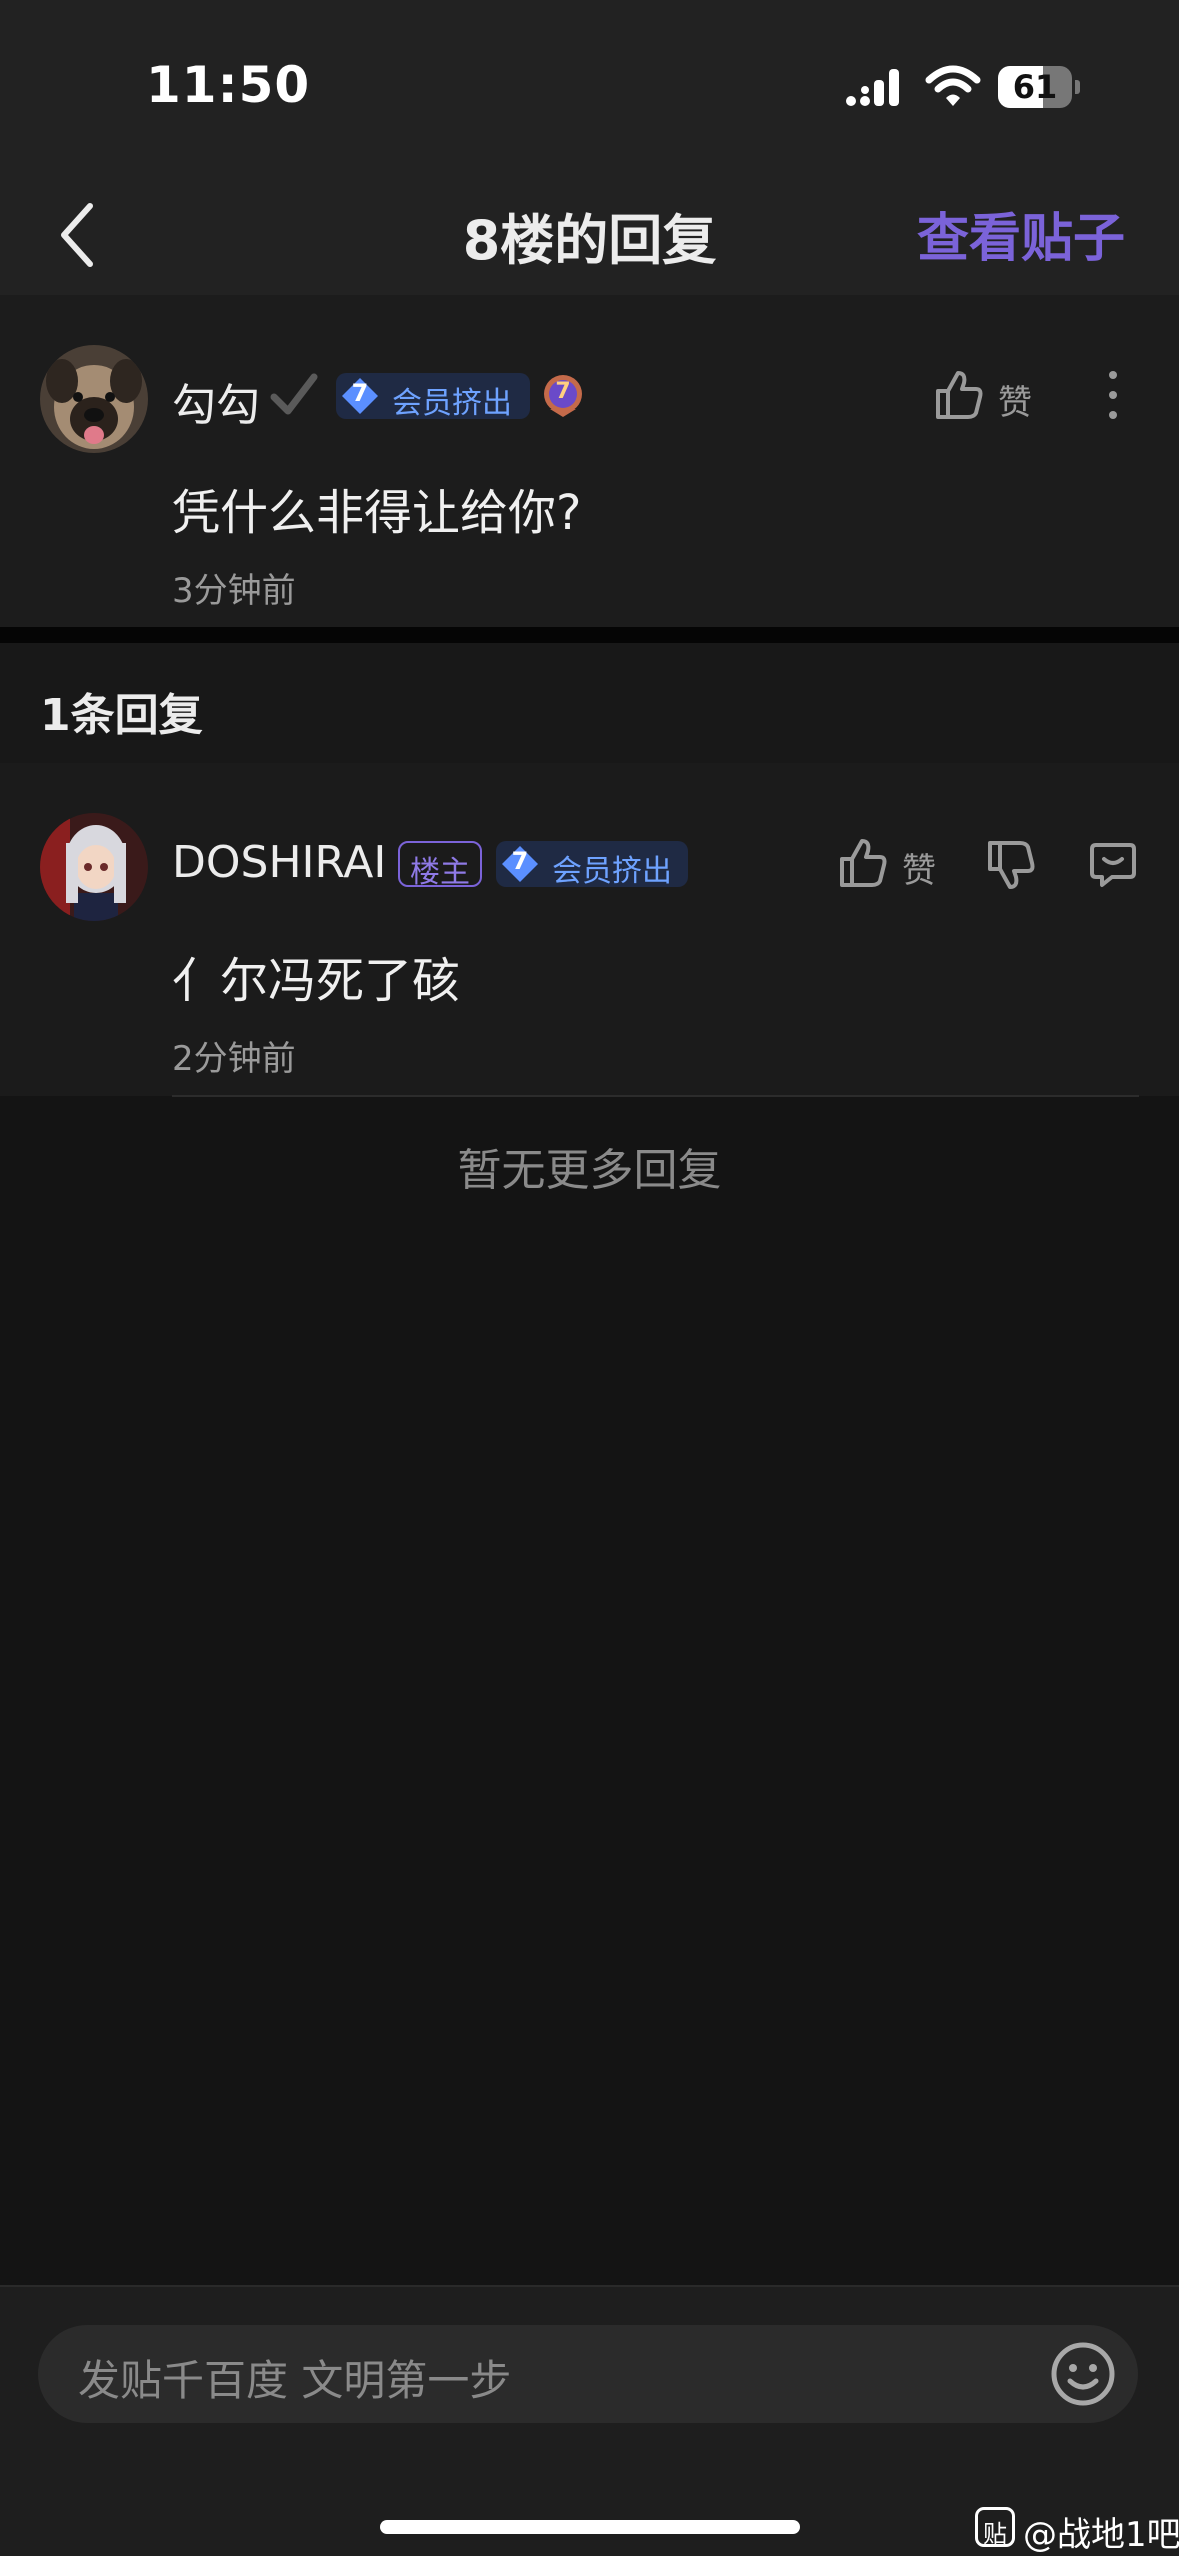  What do you see at coordinates (589, 1170) in the screenshot?
I see `no-more-replies: 暂无更多回复` at bounding box center [589, 1170].